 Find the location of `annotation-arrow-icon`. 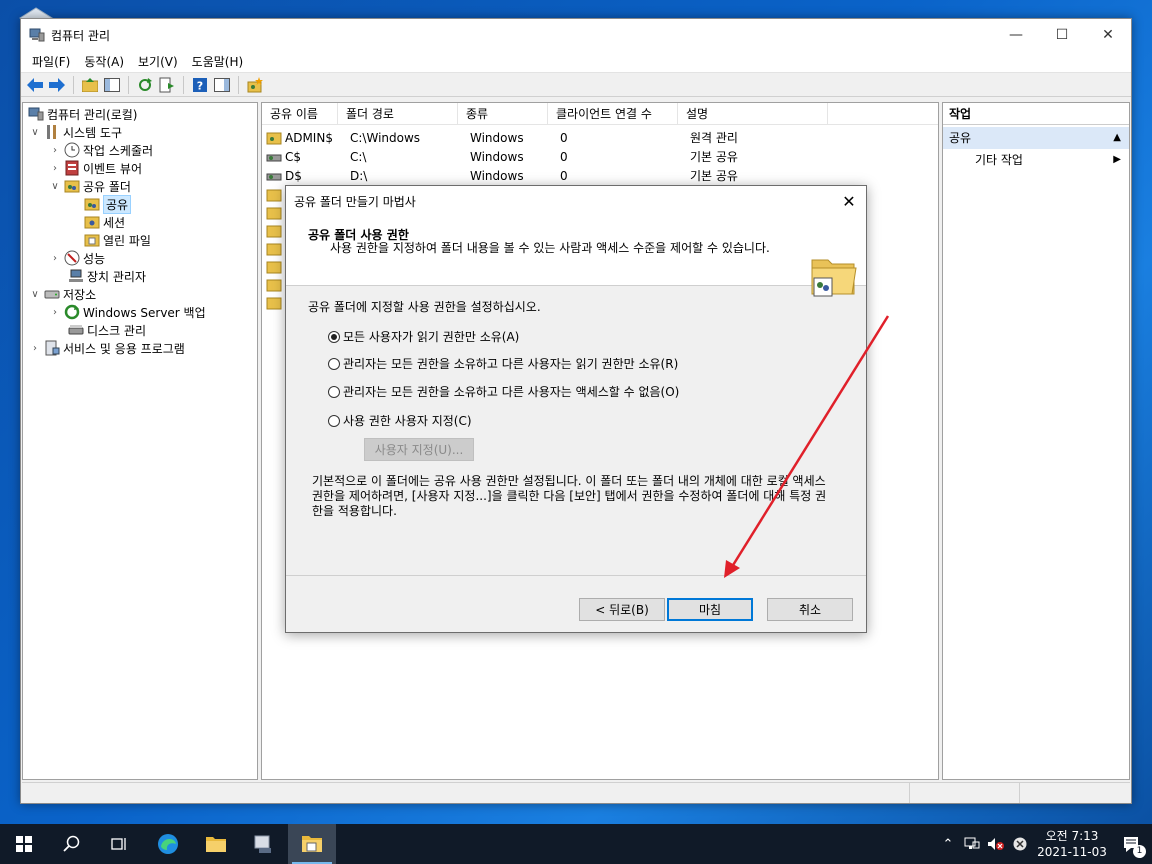

annotation-arrow-icon is located at coordinates (807, 446).